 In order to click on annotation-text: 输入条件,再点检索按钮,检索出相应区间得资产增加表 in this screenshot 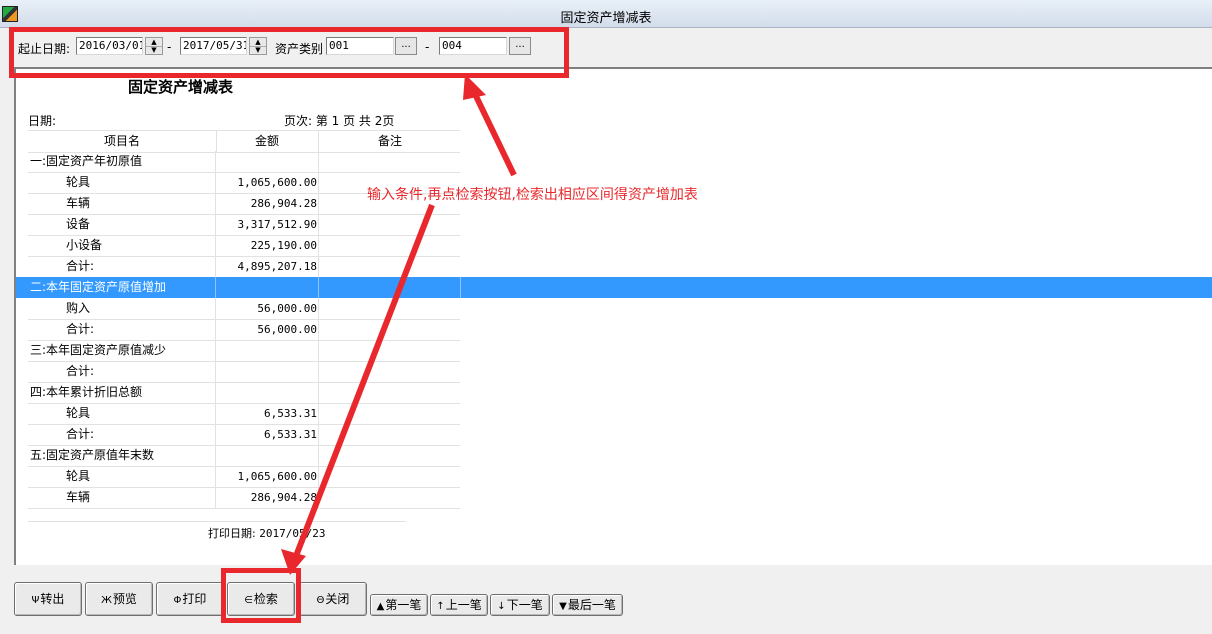, I will do `click(532, 195)`.